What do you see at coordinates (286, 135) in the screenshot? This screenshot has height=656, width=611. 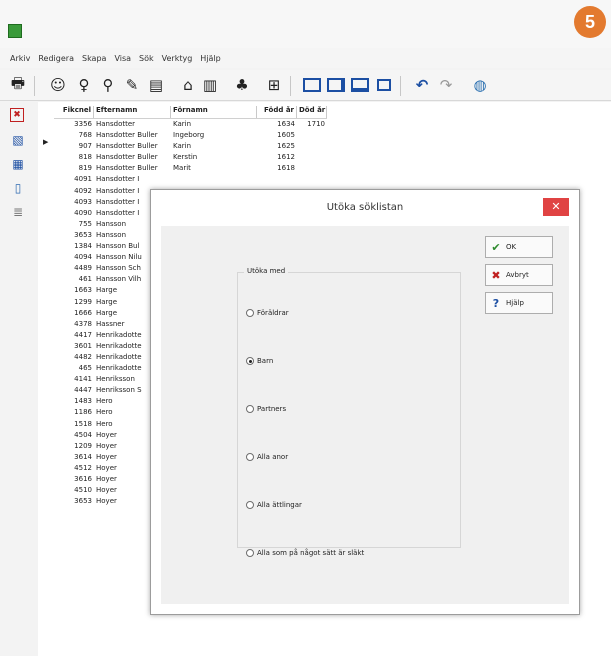 I see `cell-born: 1605` at bounding box center [286, 135].